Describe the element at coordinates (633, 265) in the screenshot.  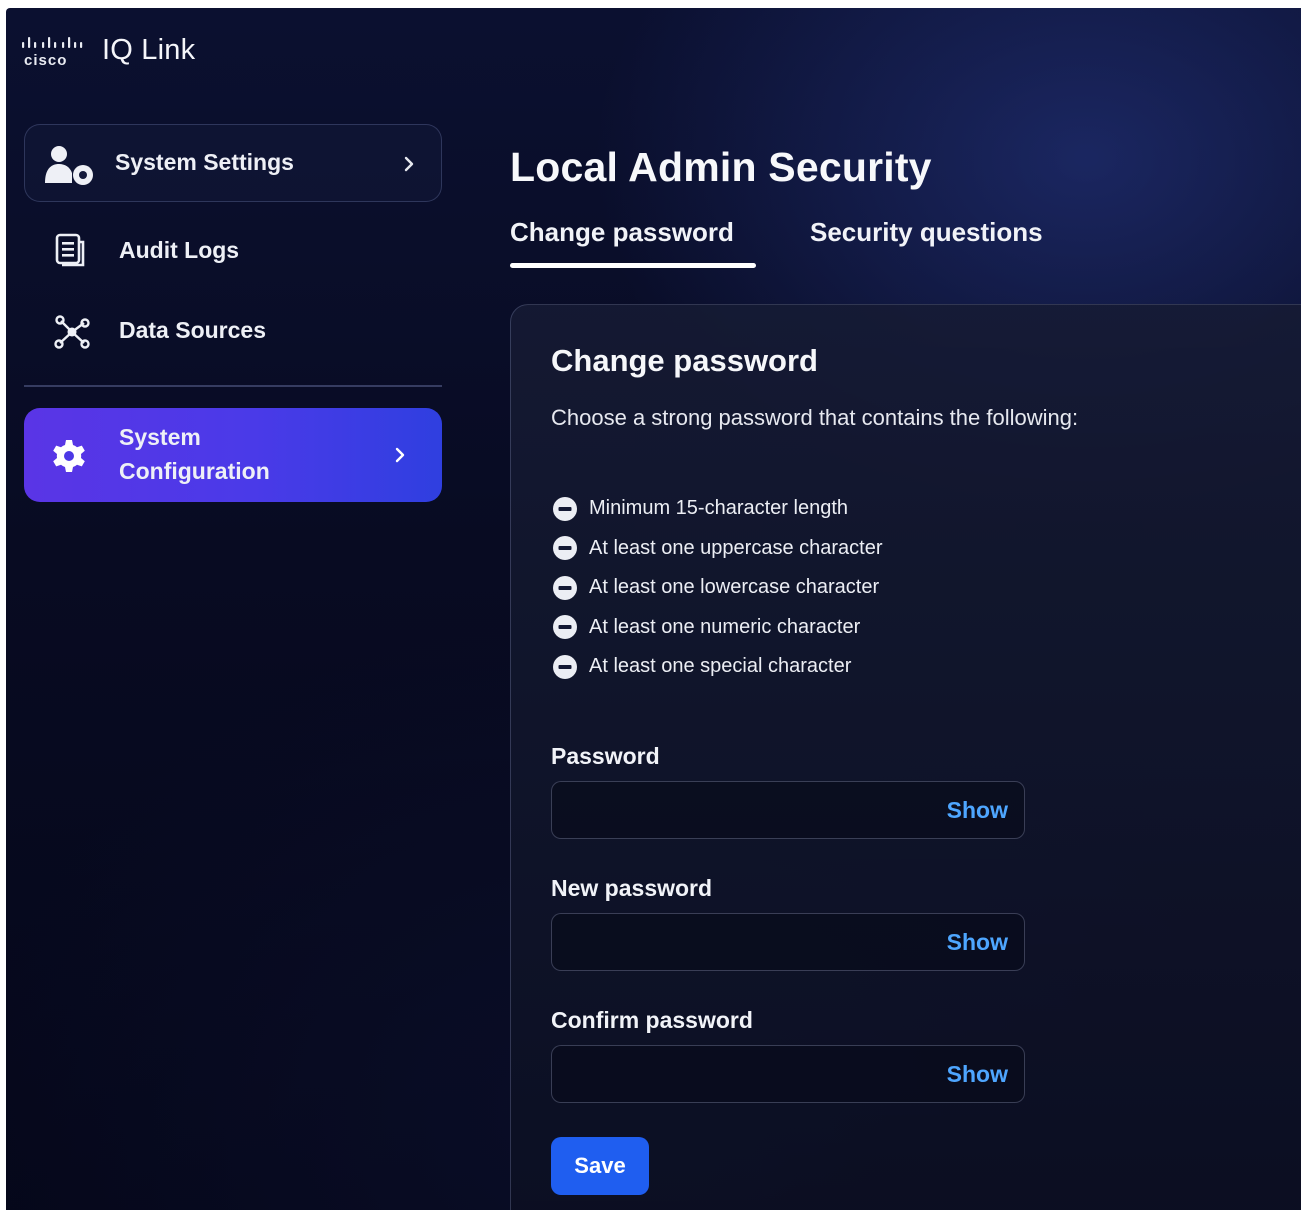
I see `active-tab-indicator` at that location.